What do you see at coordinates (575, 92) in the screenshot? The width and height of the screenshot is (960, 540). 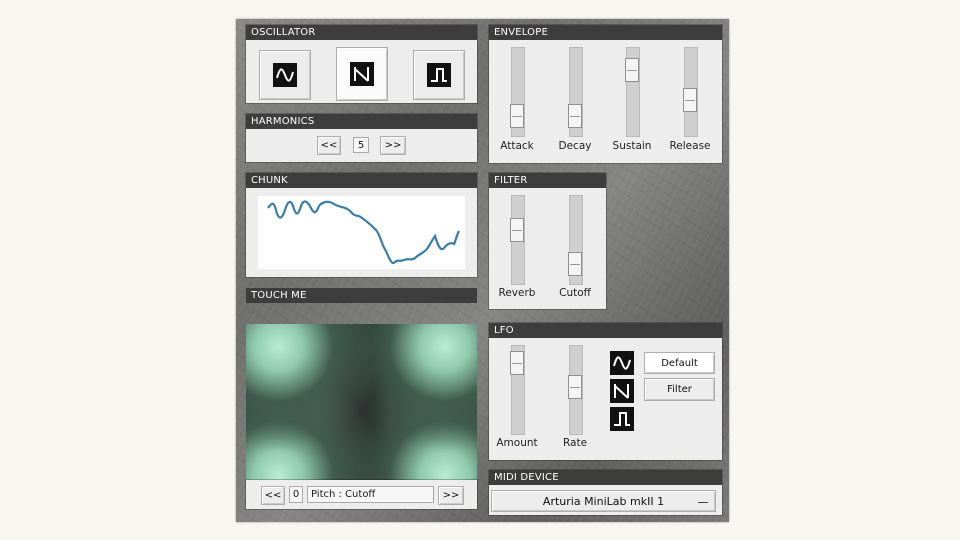 I see `envelope-decay-slider` at bounding box center [575, 92].